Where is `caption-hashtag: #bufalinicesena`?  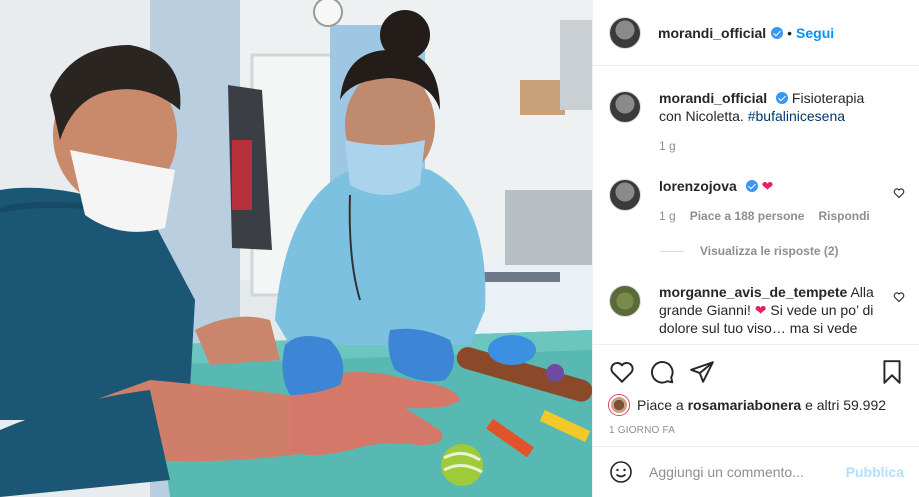 caption-hashtag: #bufalinicesena is located at coordinates (796, 116).